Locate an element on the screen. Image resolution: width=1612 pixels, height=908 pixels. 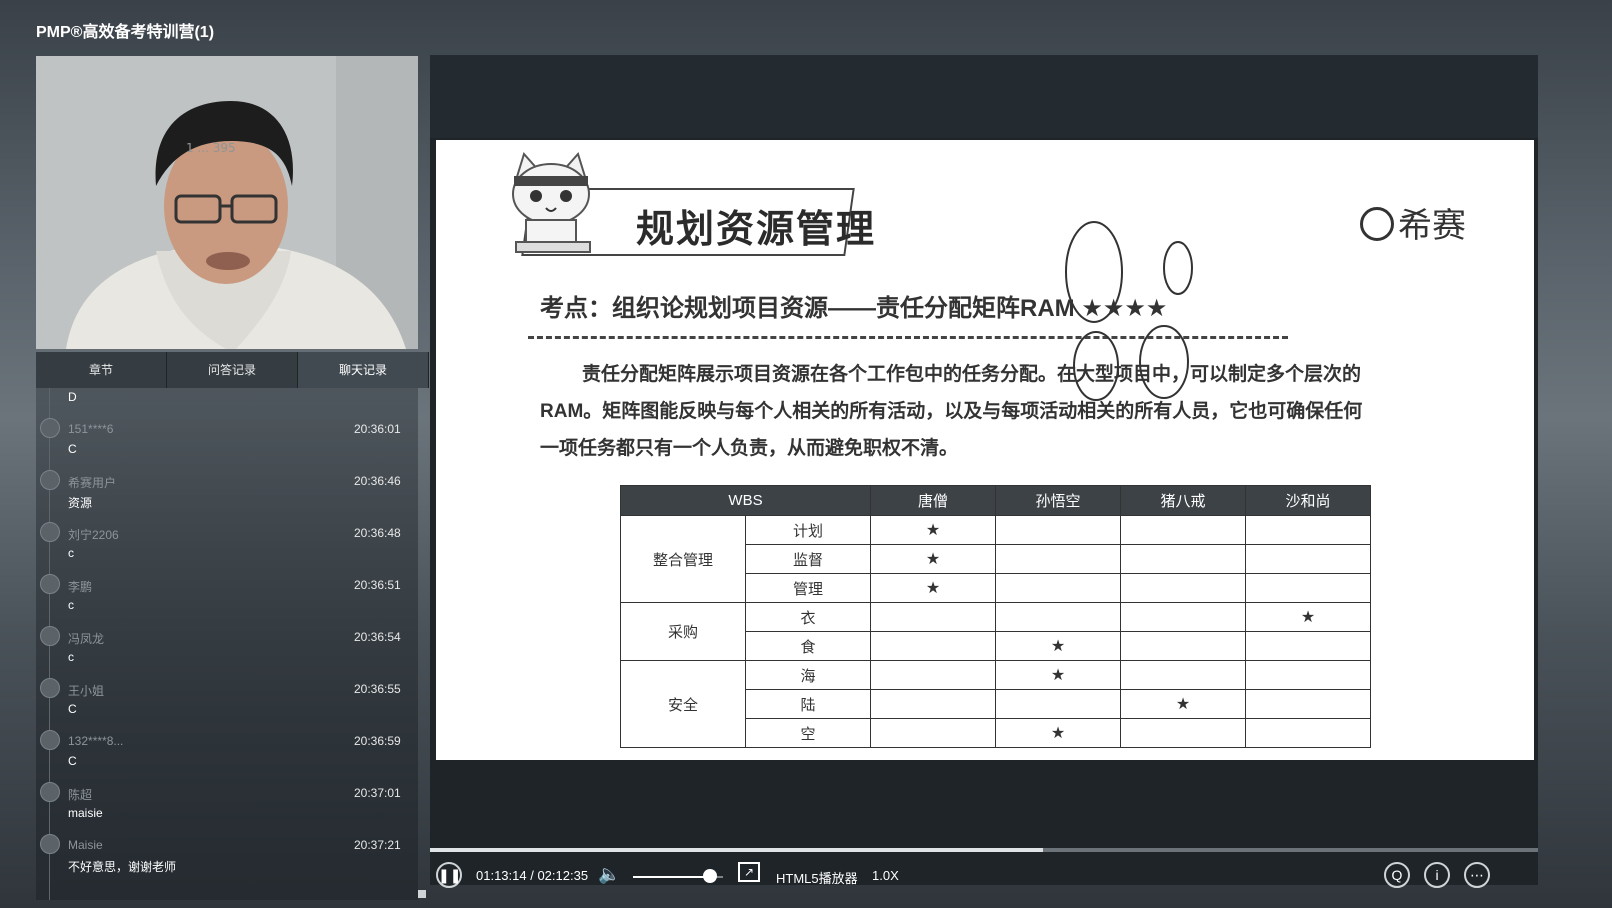
exam-point-heading: 考点：组织论规划项目资源——责任分配矩阵RAM ★★★★ is located at coordinates (854, 308).